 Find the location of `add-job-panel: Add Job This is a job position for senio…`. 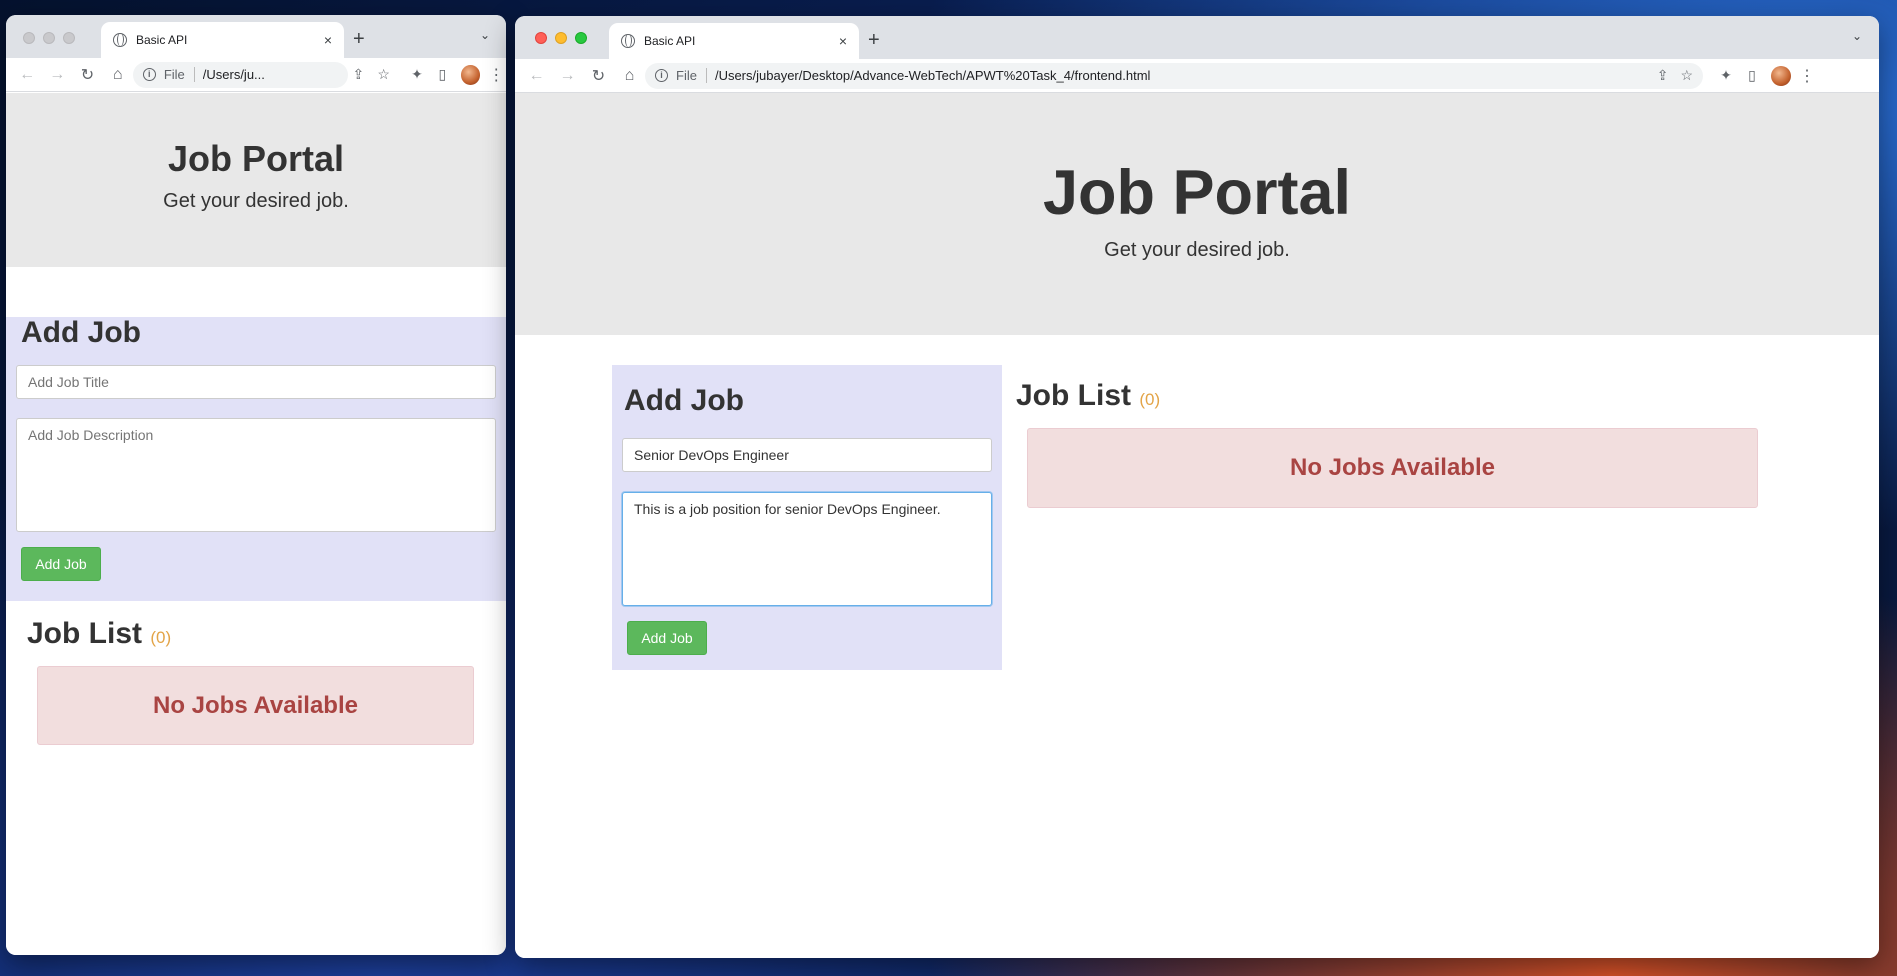

add-job-panel: Add Job This is a job position for senio… is located at coordinates (807, 517).